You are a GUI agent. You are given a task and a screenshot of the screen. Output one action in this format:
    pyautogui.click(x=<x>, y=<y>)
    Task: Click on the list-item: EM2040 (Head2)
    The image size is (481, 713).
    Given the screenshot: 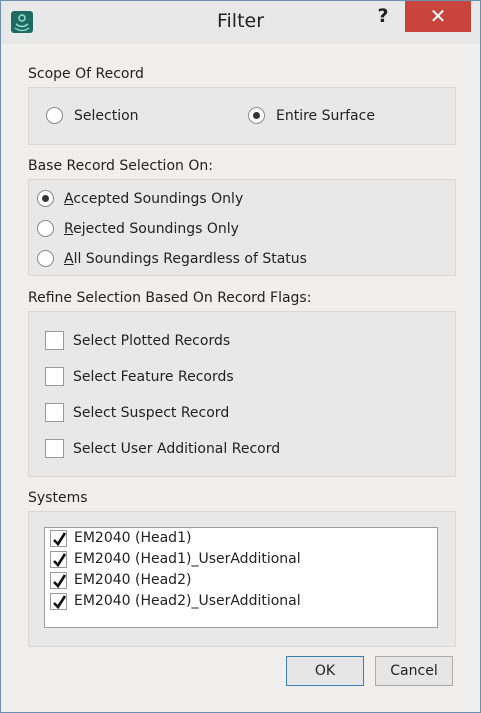 What is the action you would take?
    pyautogui.click(x=238, y=581)
    